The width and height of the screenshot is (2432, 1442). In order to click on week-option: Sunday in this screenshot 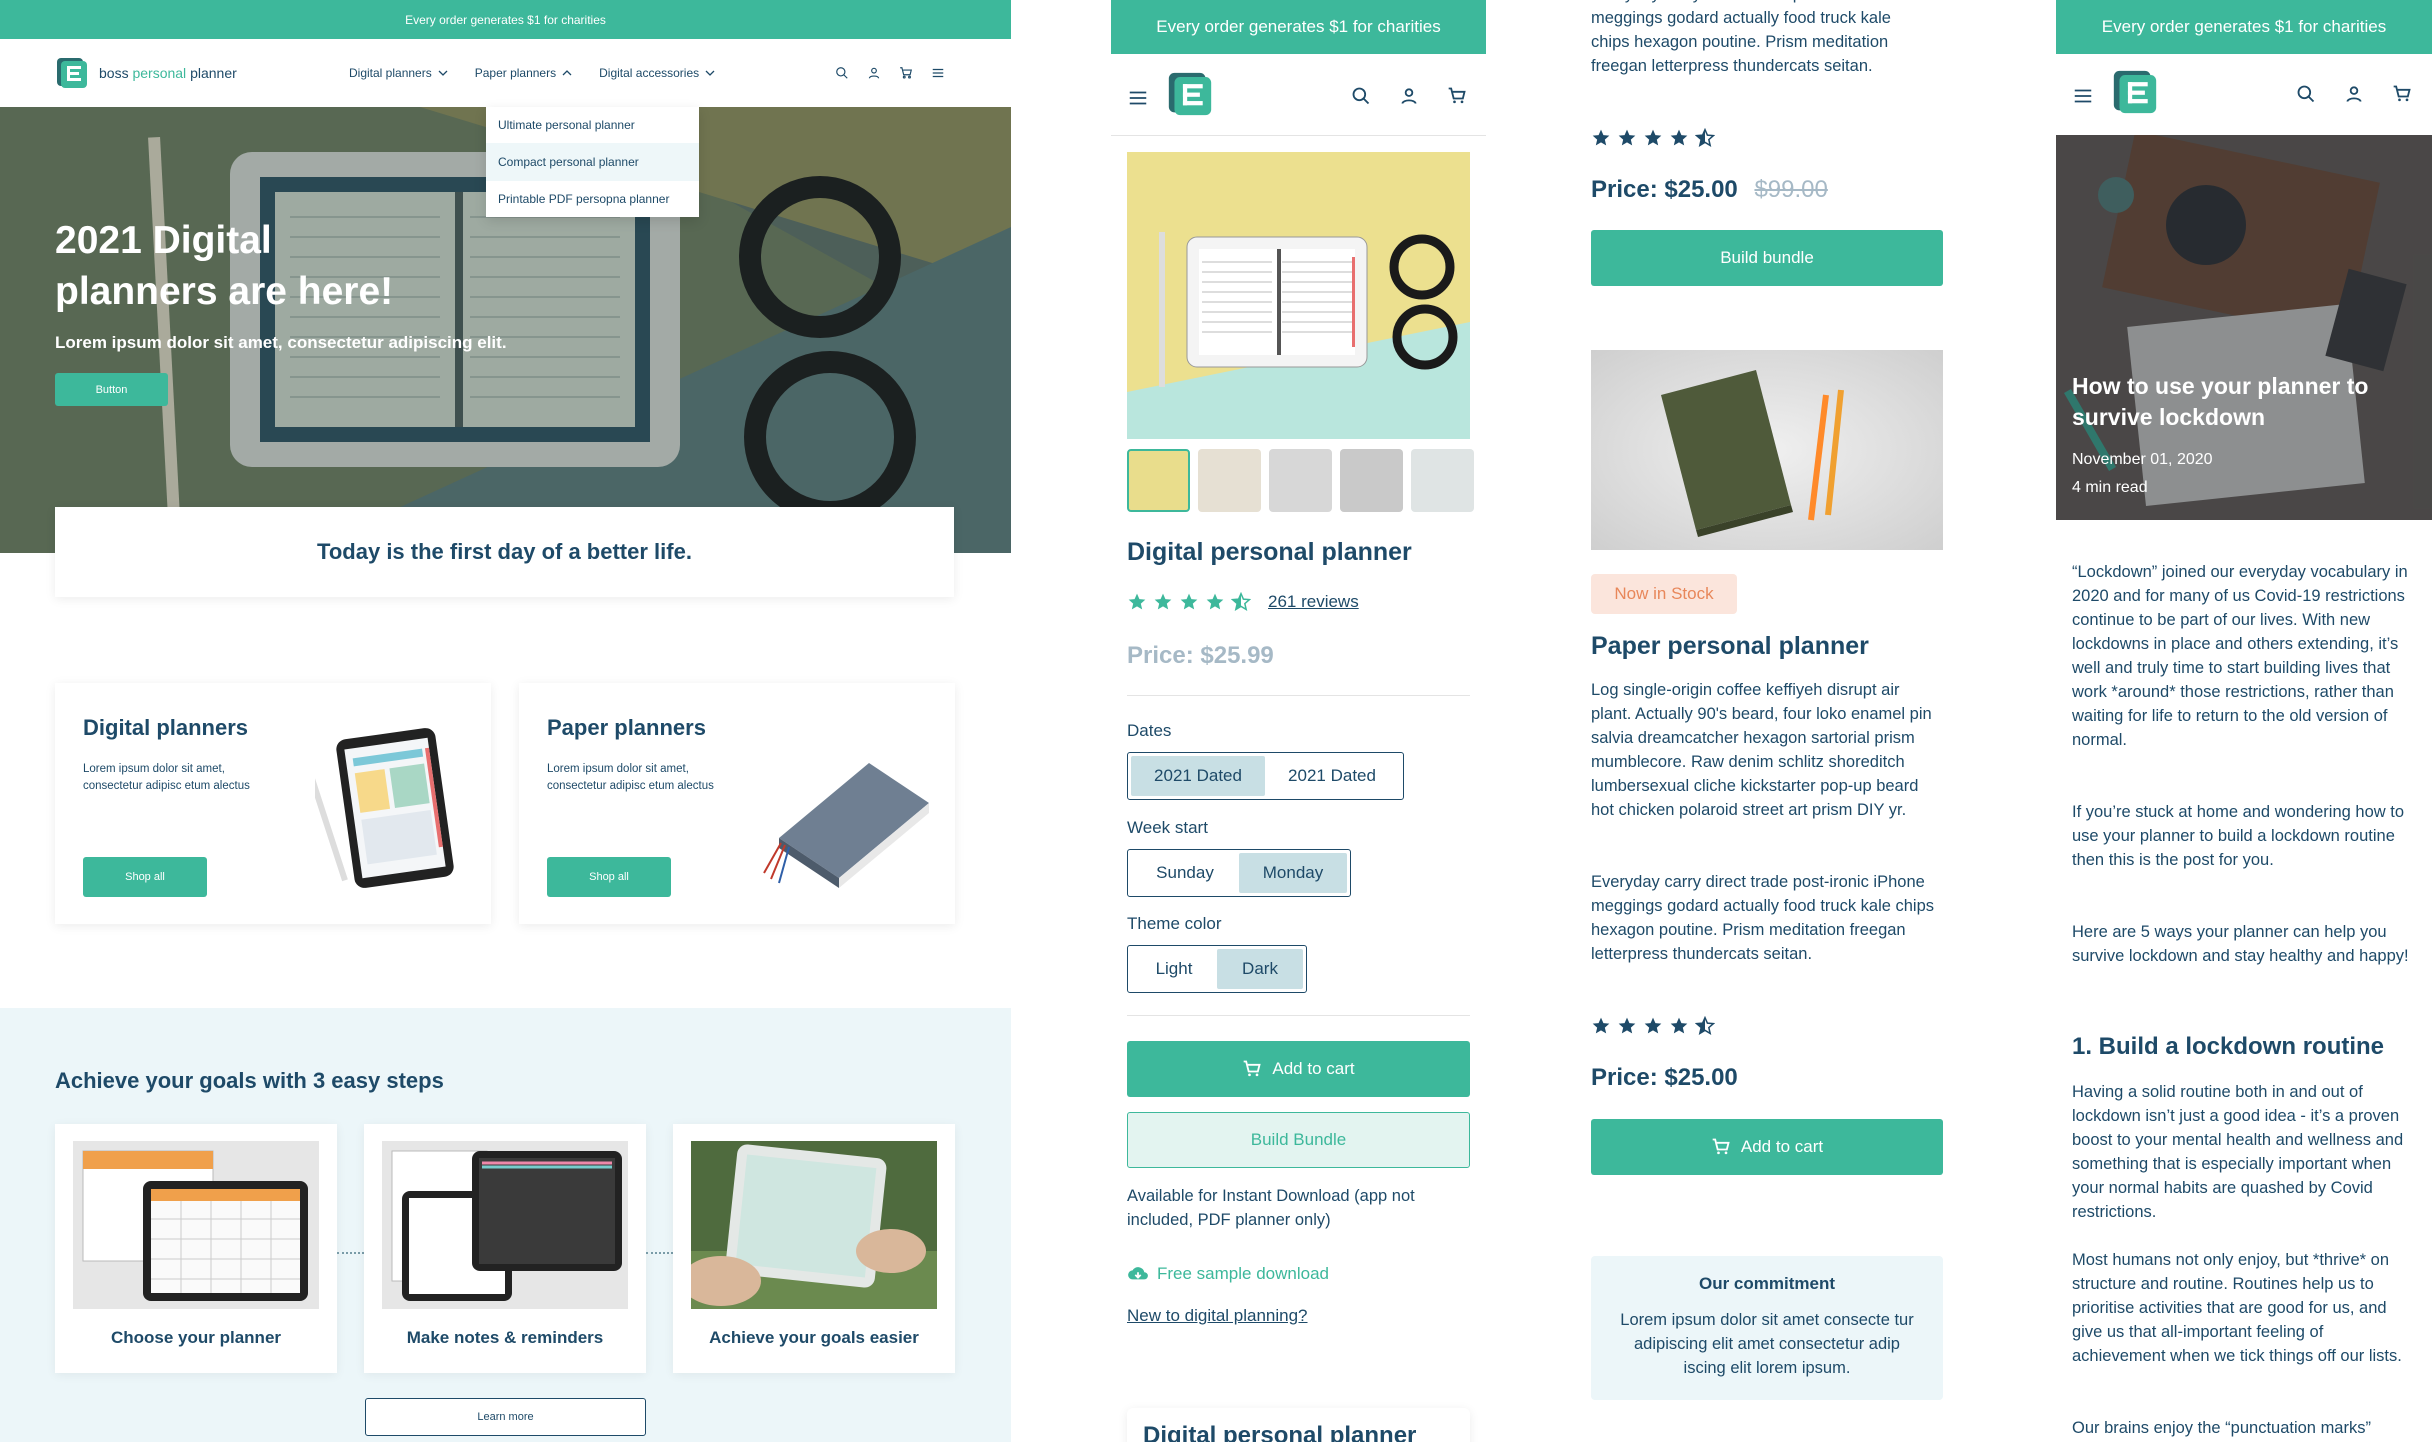, I will do `click(1185, 873)`.